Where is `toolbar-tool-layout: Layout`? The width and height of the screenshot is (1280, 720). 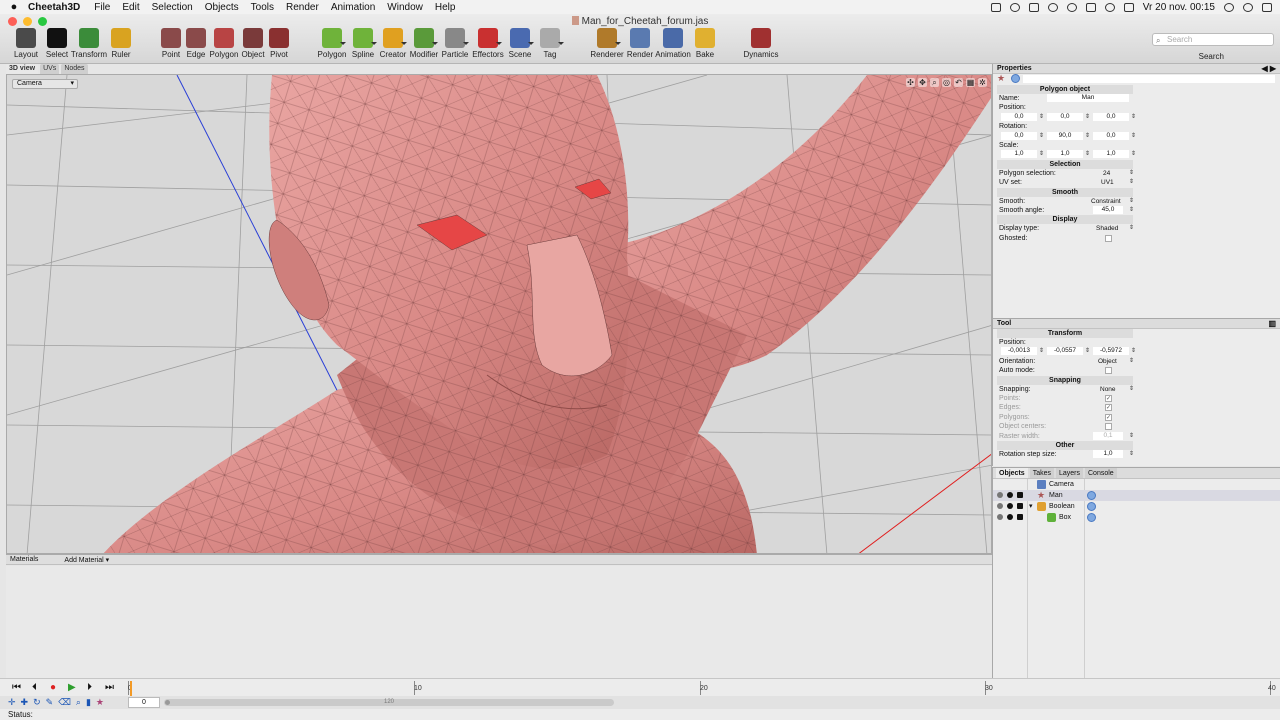 toolbar-tool-layout: Layout is located at coordinates (26, 43).